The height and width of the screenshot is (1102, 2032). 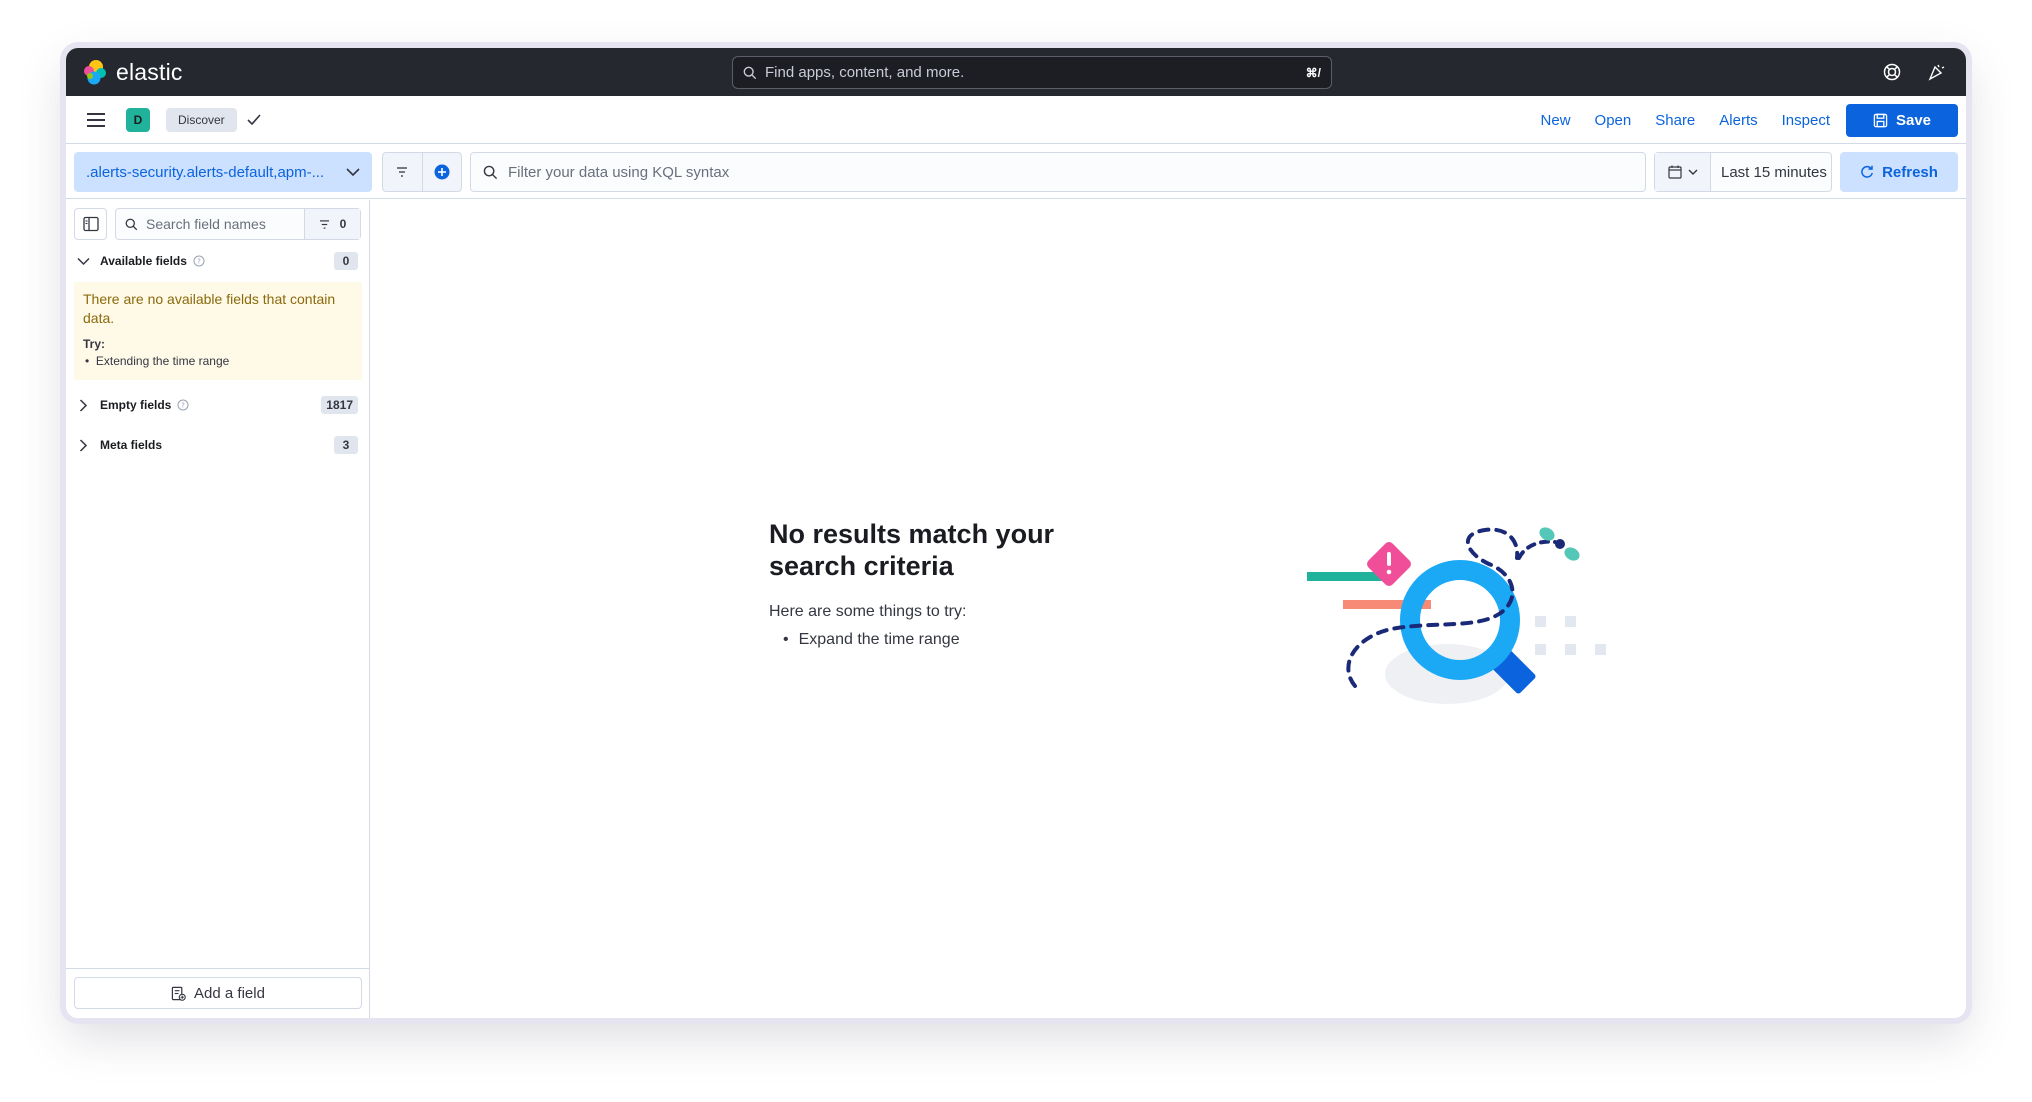 What do you see at coordinates (229, 993) in the screenshot?
I see `add-field-label: Add a field` at bounding box center [229, 993].